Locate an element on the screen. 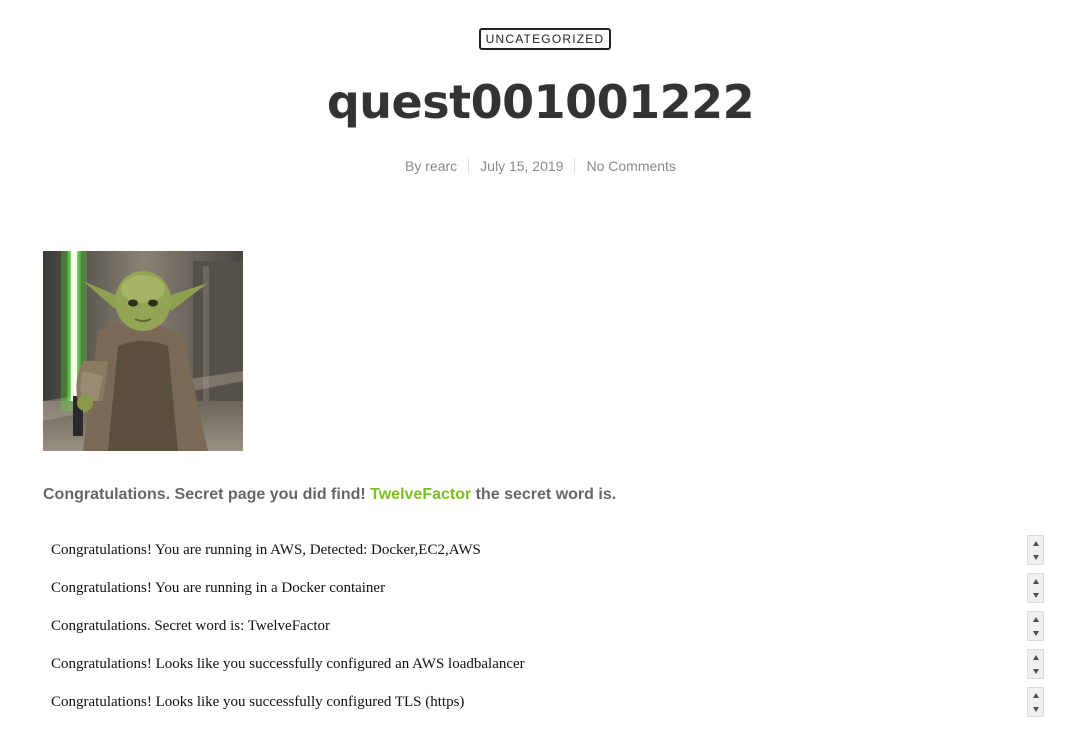  secret-suffix: the secret word is. is located at coordinates (544, 494).